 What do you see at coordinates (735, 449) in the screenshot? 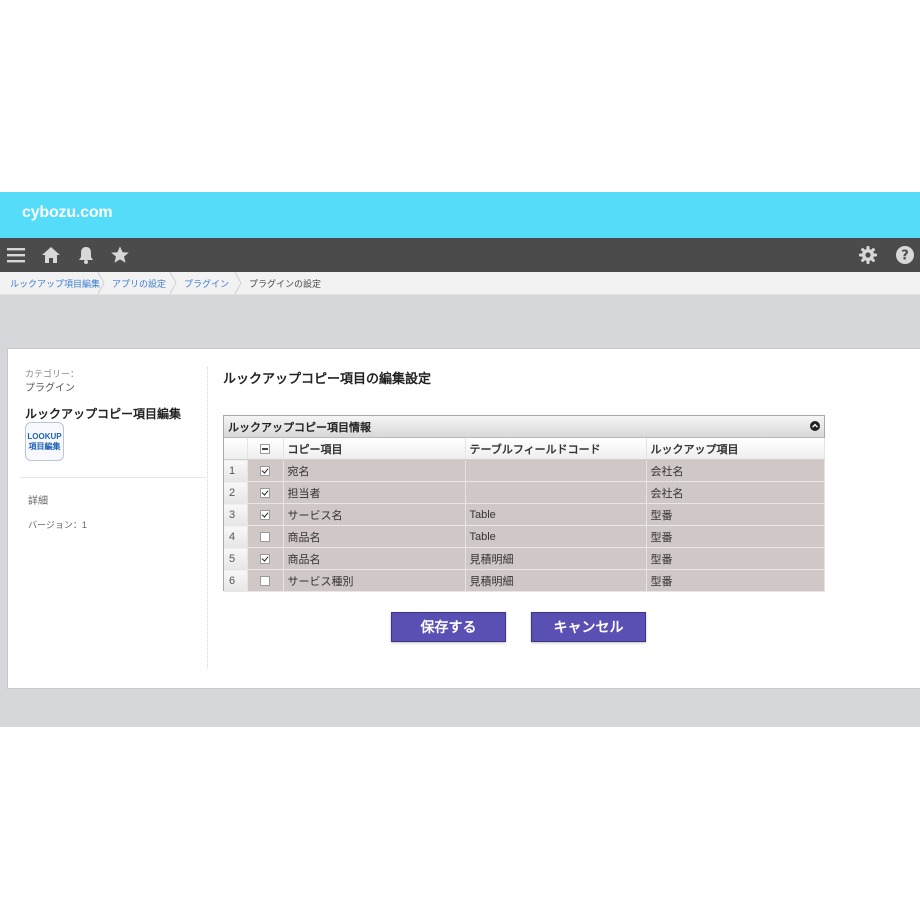
I see `column-header-lookup-item: ルックアップ項目` at bounding box center [735, 449].